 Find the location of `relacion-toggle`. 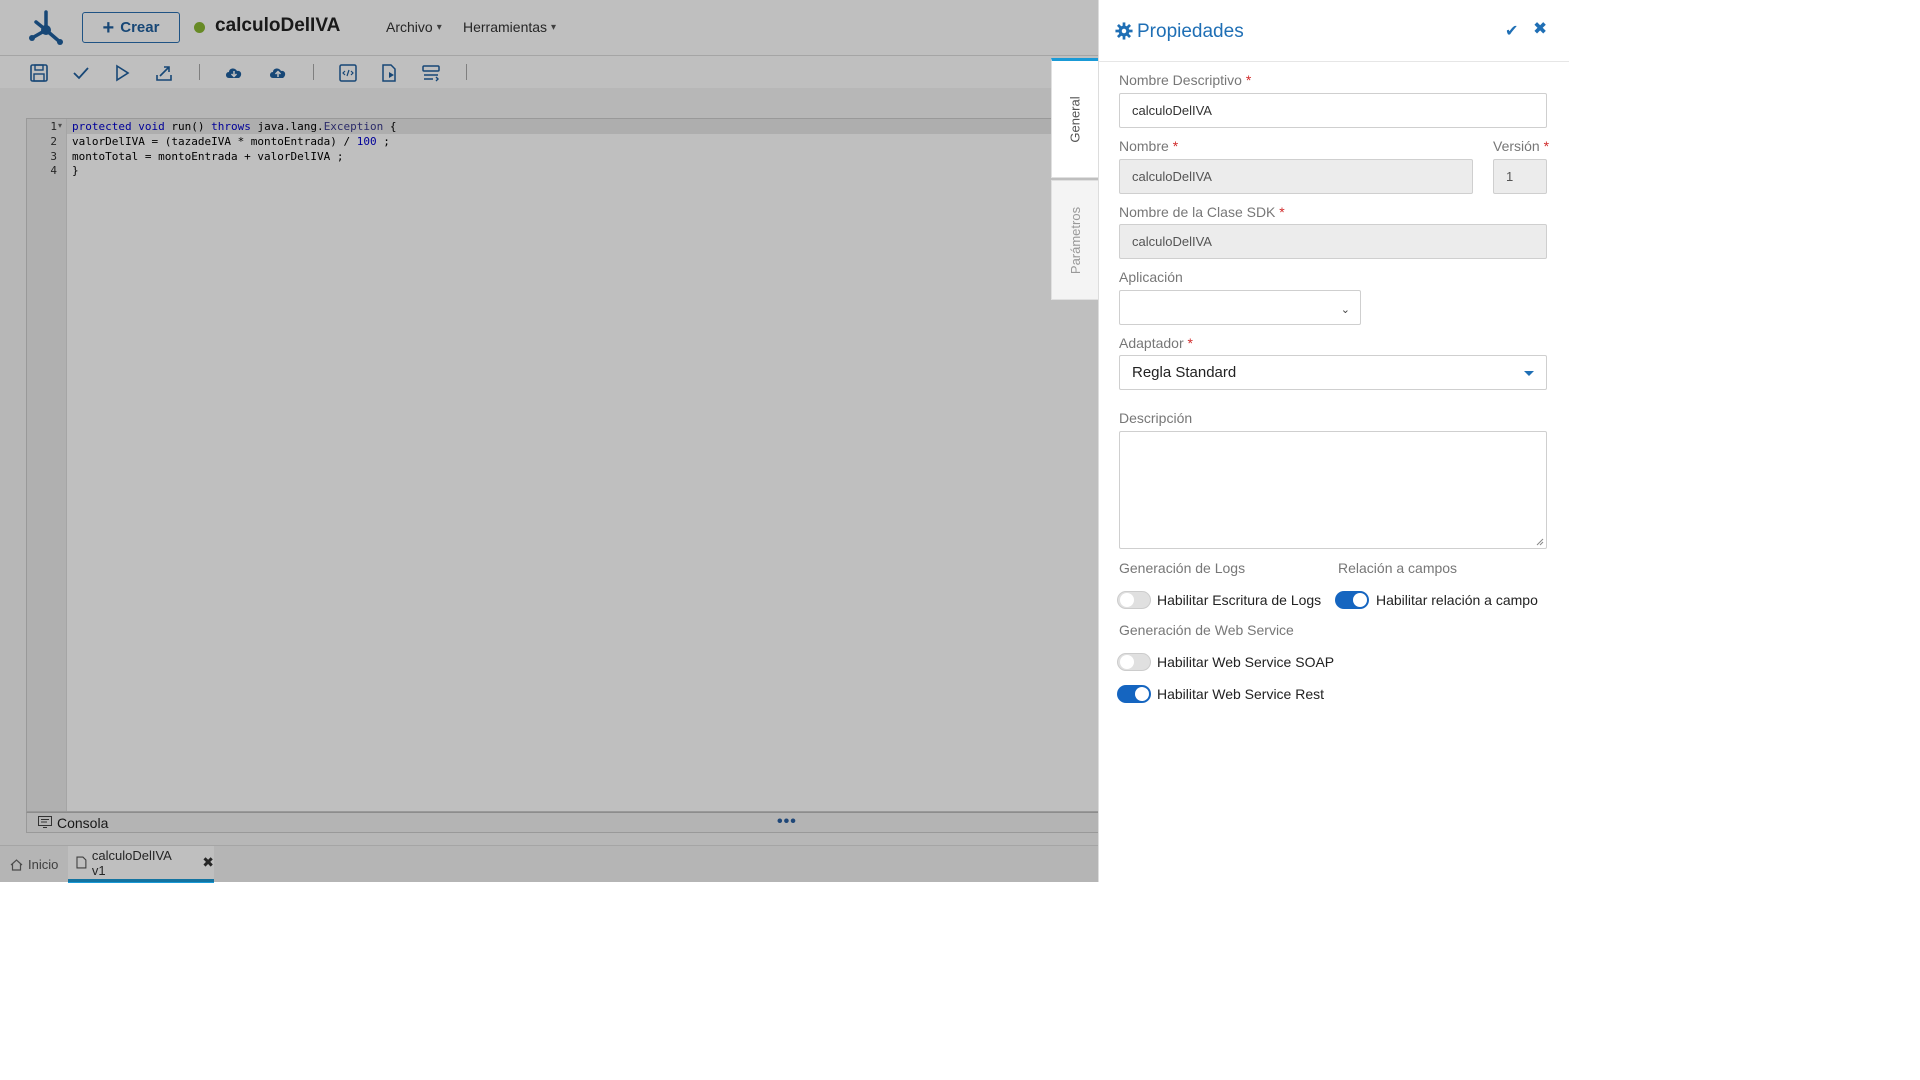

relacion-toggle is located at coordinates (1352, 600).